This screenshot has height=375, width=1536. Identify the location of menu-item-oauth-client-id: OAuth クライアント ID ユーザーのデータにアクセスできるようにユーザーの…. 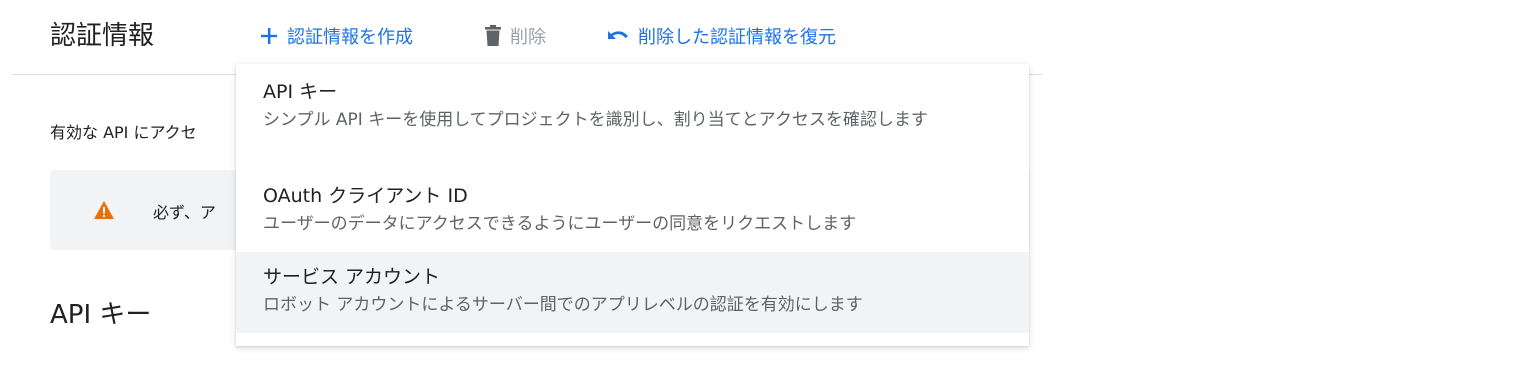
(632, 212).